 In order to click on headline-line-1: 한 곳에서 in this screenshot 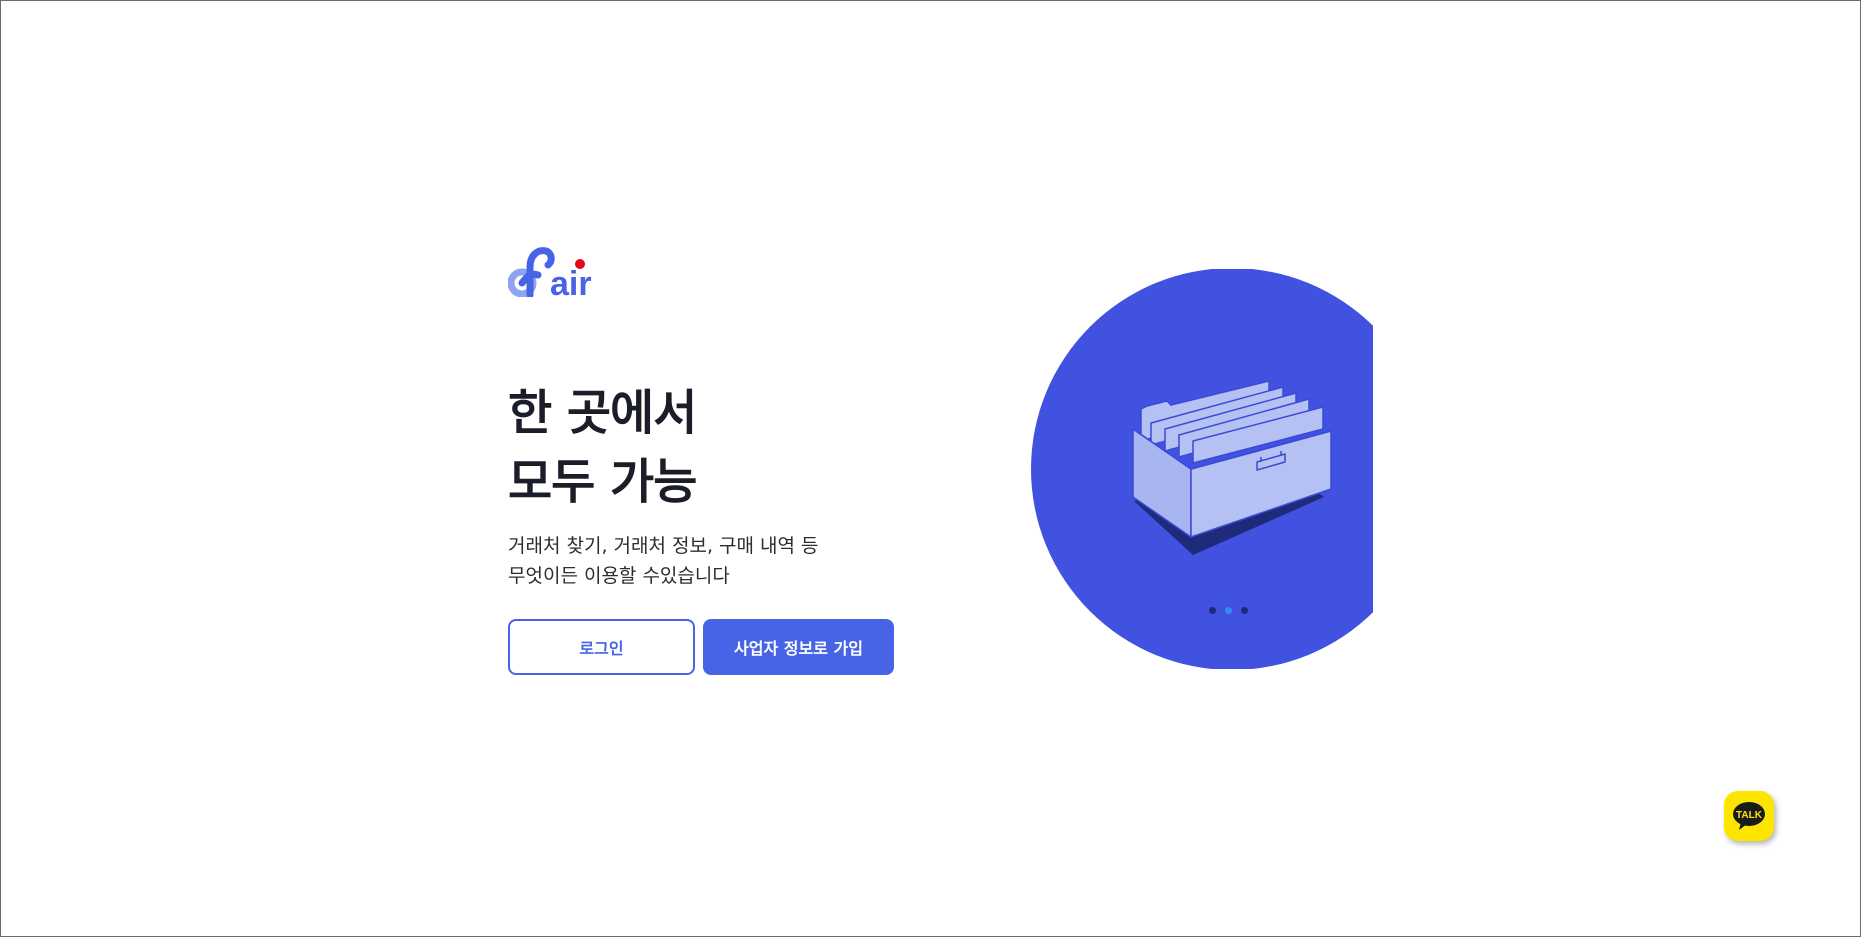, I will do `click(602, 413)`.